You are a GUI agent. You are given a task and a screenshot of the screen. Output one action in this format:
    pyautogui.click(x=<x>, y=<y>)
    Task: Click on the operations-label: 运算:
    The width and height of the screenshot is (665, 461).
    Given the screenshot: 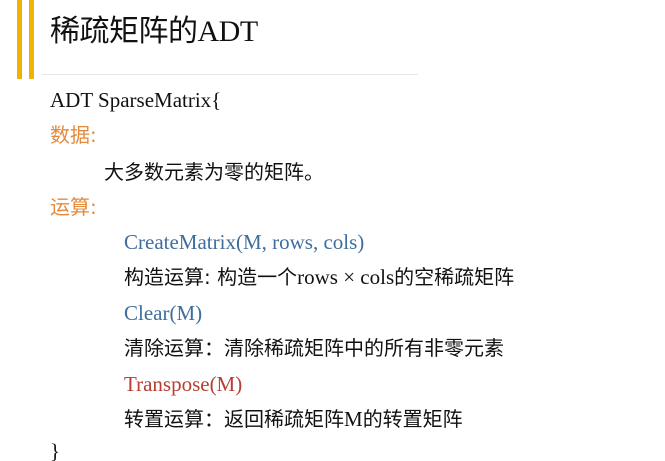 What is the action you would take?
    pyautogui.click(x=73, y=207)
    